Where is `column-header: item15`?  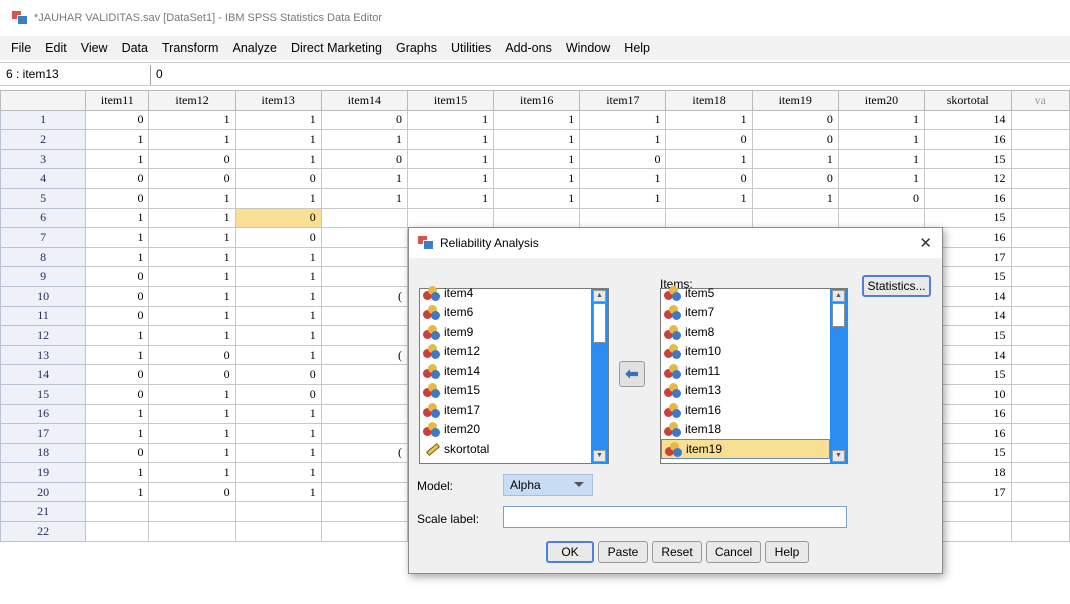 column-header: item15 is located at coordinates (450, 100).